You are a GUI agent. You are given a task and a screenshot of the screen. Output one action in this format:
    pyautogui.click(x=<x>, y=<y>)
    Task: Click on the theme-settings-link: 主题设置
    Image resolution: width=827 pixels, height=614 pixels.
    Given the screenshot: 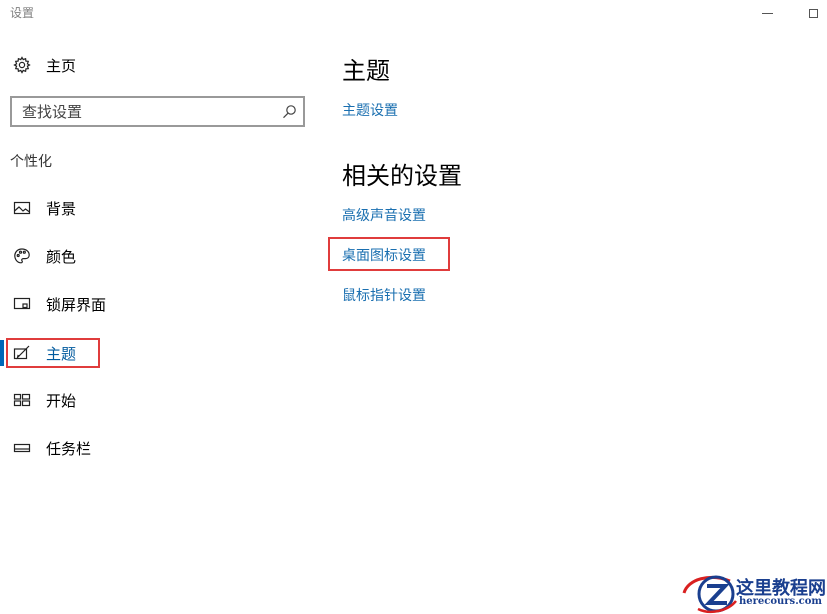 What is the action you would take?
    pyautogui.click(x=370, y=110)
    